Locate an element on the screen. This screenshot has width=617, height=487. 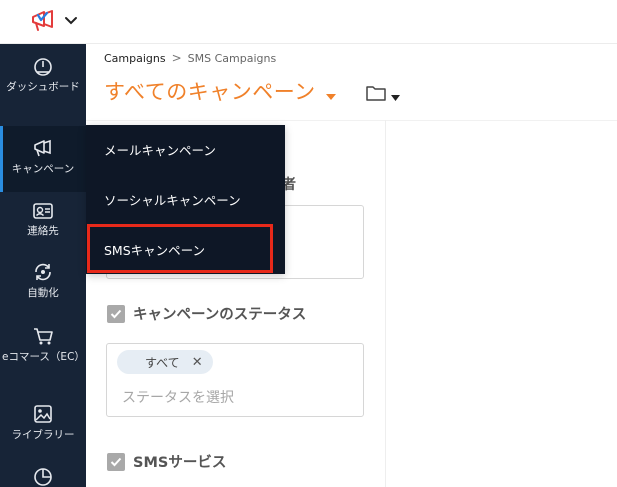
folder-icon is located at coordinates (376, 95).